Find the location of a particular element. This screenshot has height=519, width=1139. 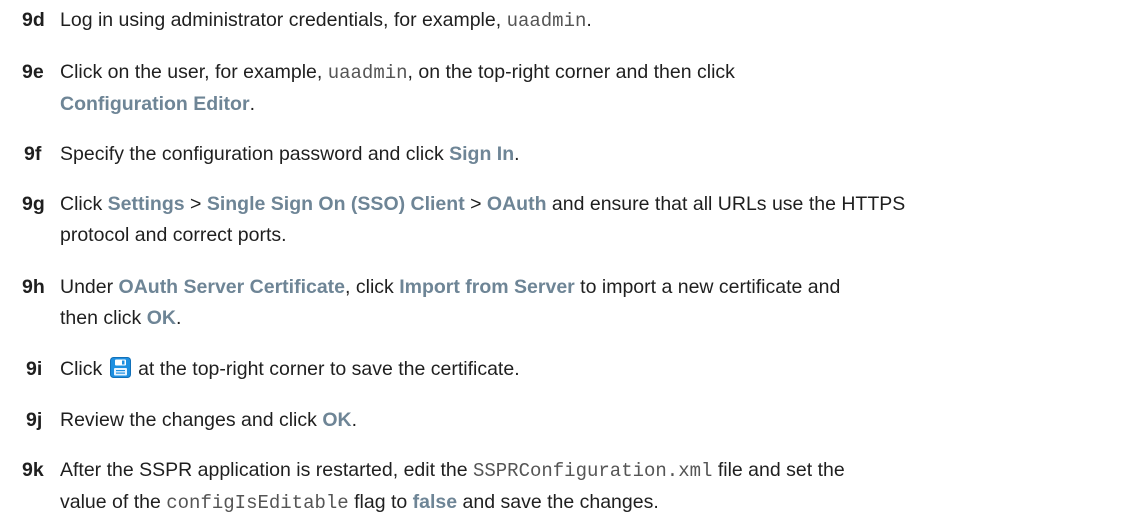

step-text: Review the changes and click is located at coordinates (191, 420).